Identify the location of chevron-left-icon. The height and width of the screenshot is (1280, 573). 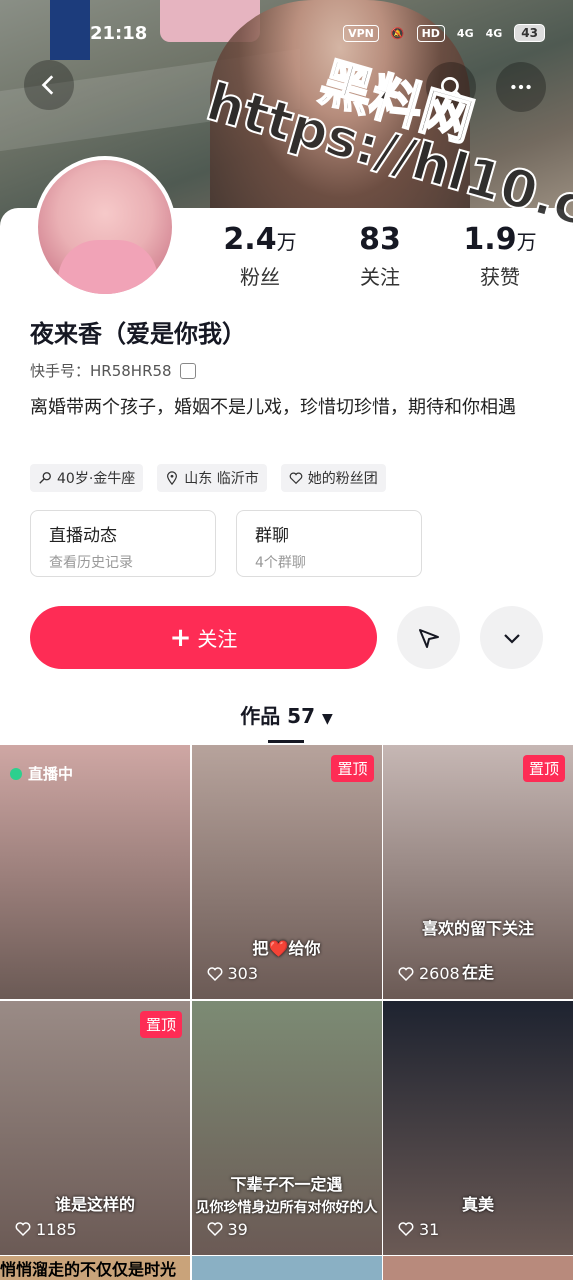
(47, 85).